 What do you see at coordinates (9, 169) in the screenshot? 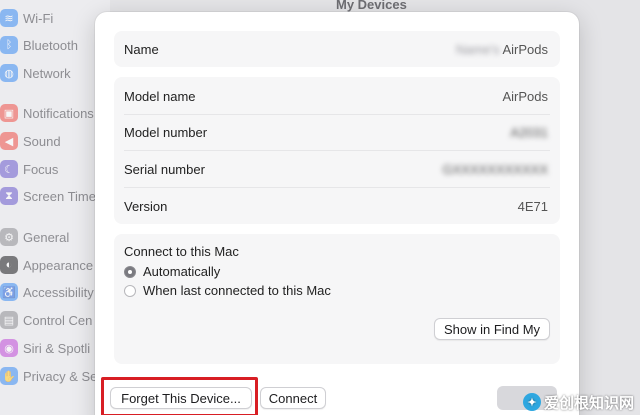
I see `focus-icon: ☾` at bounding box center [9, 169].